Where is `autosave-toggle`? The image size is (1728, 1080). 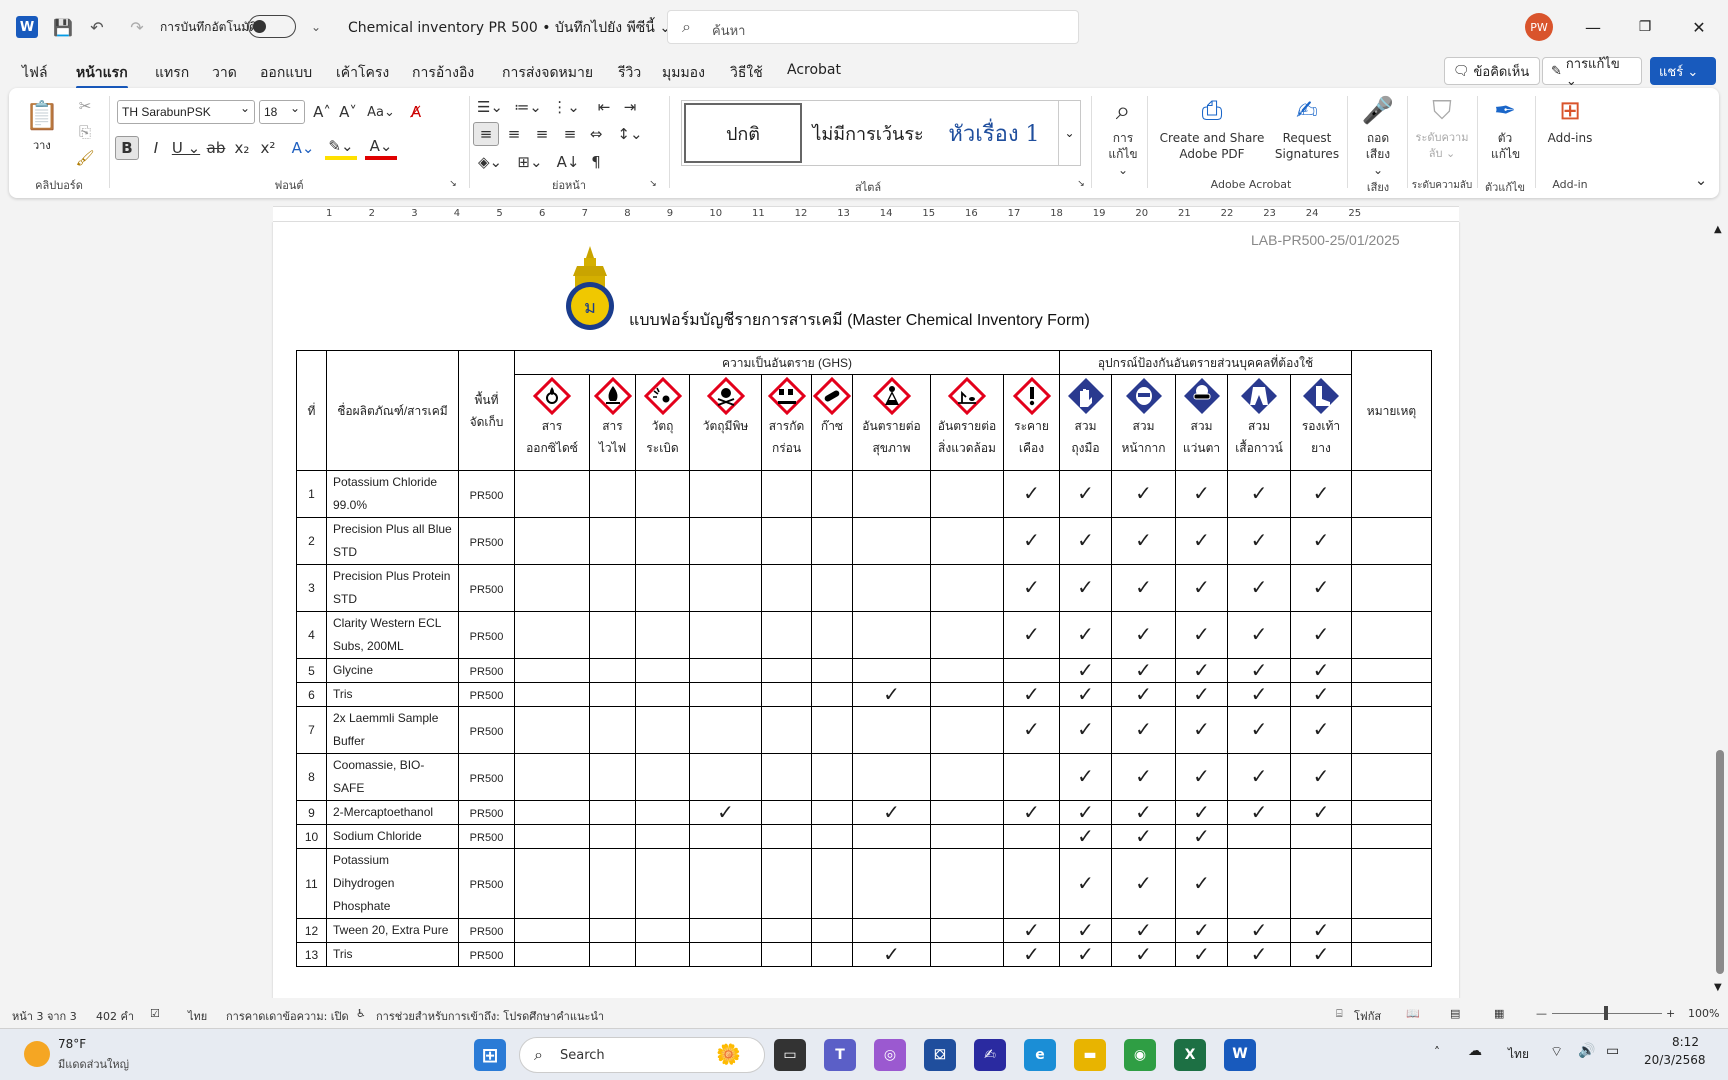 autosave-toggle is located at coordinates (272, 26).